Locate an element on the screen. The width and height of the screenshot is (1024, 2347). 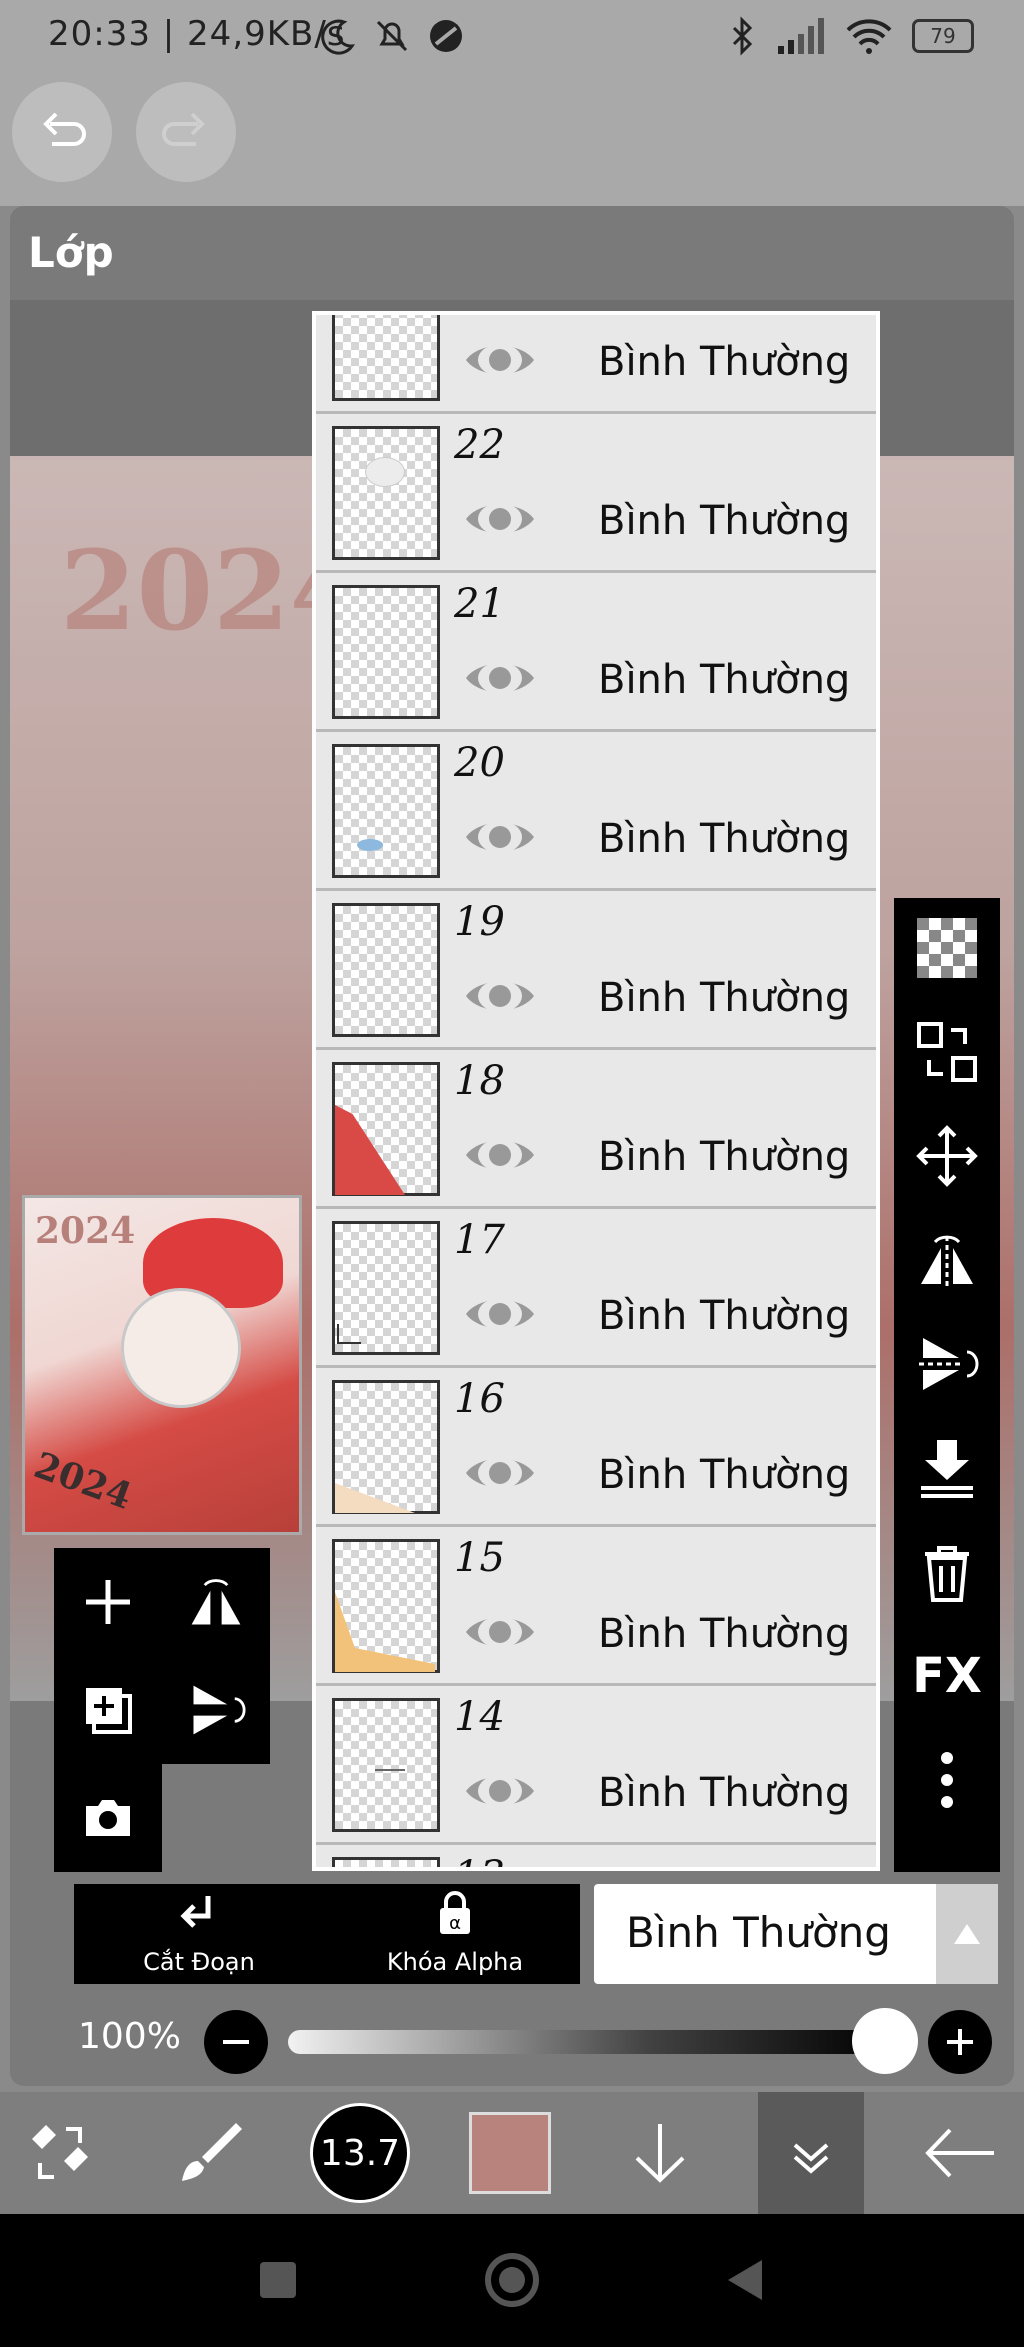
camera-button is located at coordinates (108, 1818).